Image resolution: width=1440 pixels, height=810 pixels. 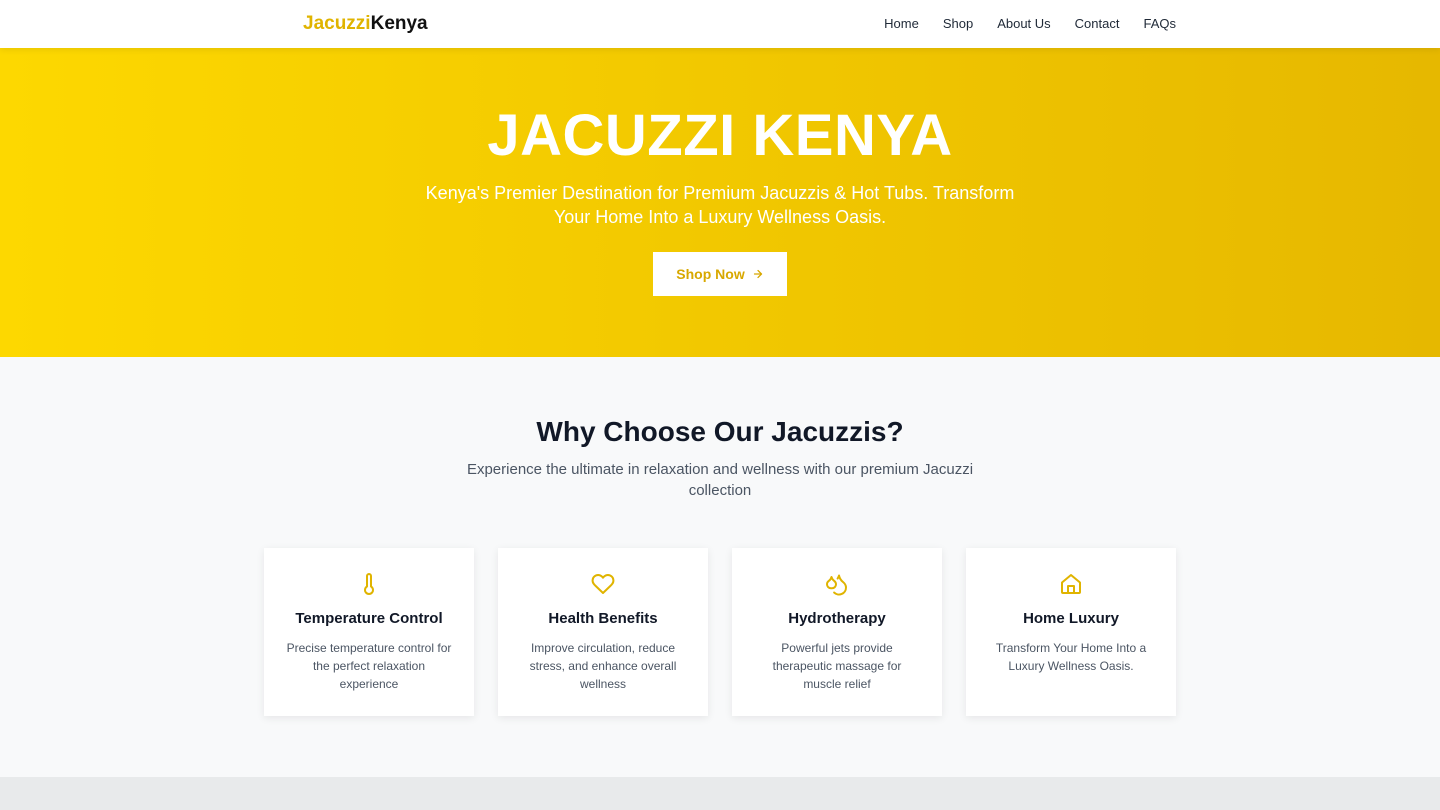 What do you see at coordinates (603, 584) in the screenshot?
I see `heart-icon` at bounding box center [603, 584].